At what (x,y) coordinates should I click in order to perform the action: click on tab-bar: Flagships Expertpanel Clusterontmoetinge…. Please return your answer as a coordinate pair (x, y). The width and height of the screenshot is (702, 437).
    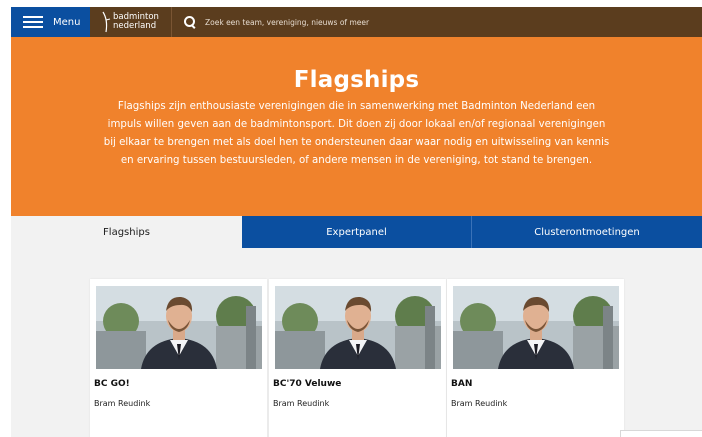
    Looking at the image, I should click on (356, 232).